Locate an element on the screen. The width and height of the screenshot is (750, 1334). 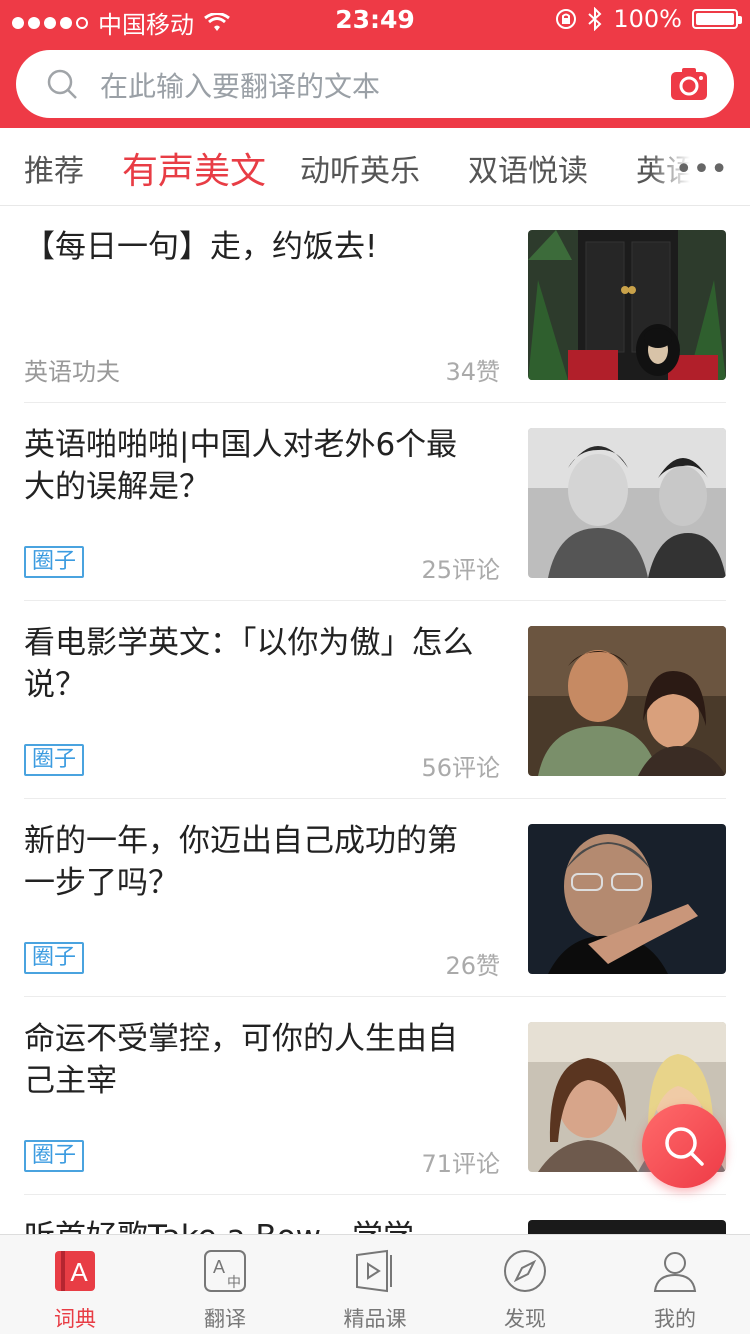
tab-label: 词典 is located at coordinates (75, 1319).